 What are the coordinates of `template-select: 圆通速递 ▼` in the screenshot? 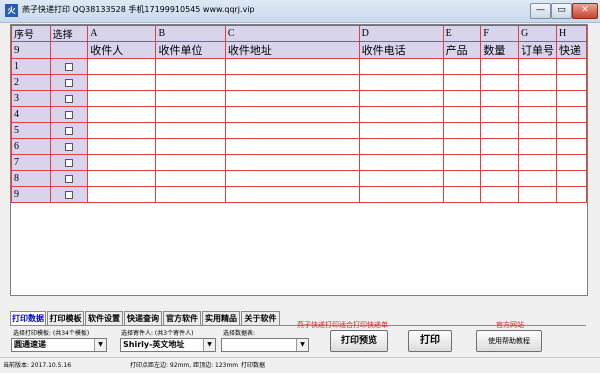 It's located at (59, 345).